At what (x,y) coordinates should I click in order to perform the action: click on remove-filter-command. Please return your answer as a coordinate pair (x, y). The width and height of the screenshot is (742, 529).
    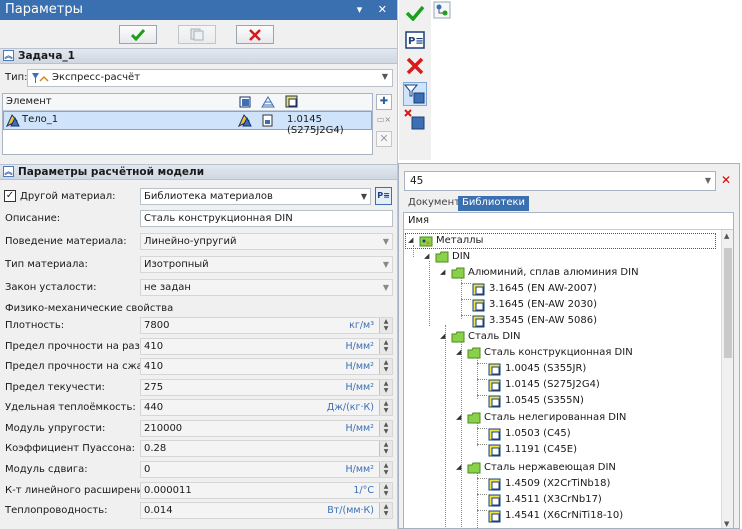
    Looking at the image, I should click on (415, 120).